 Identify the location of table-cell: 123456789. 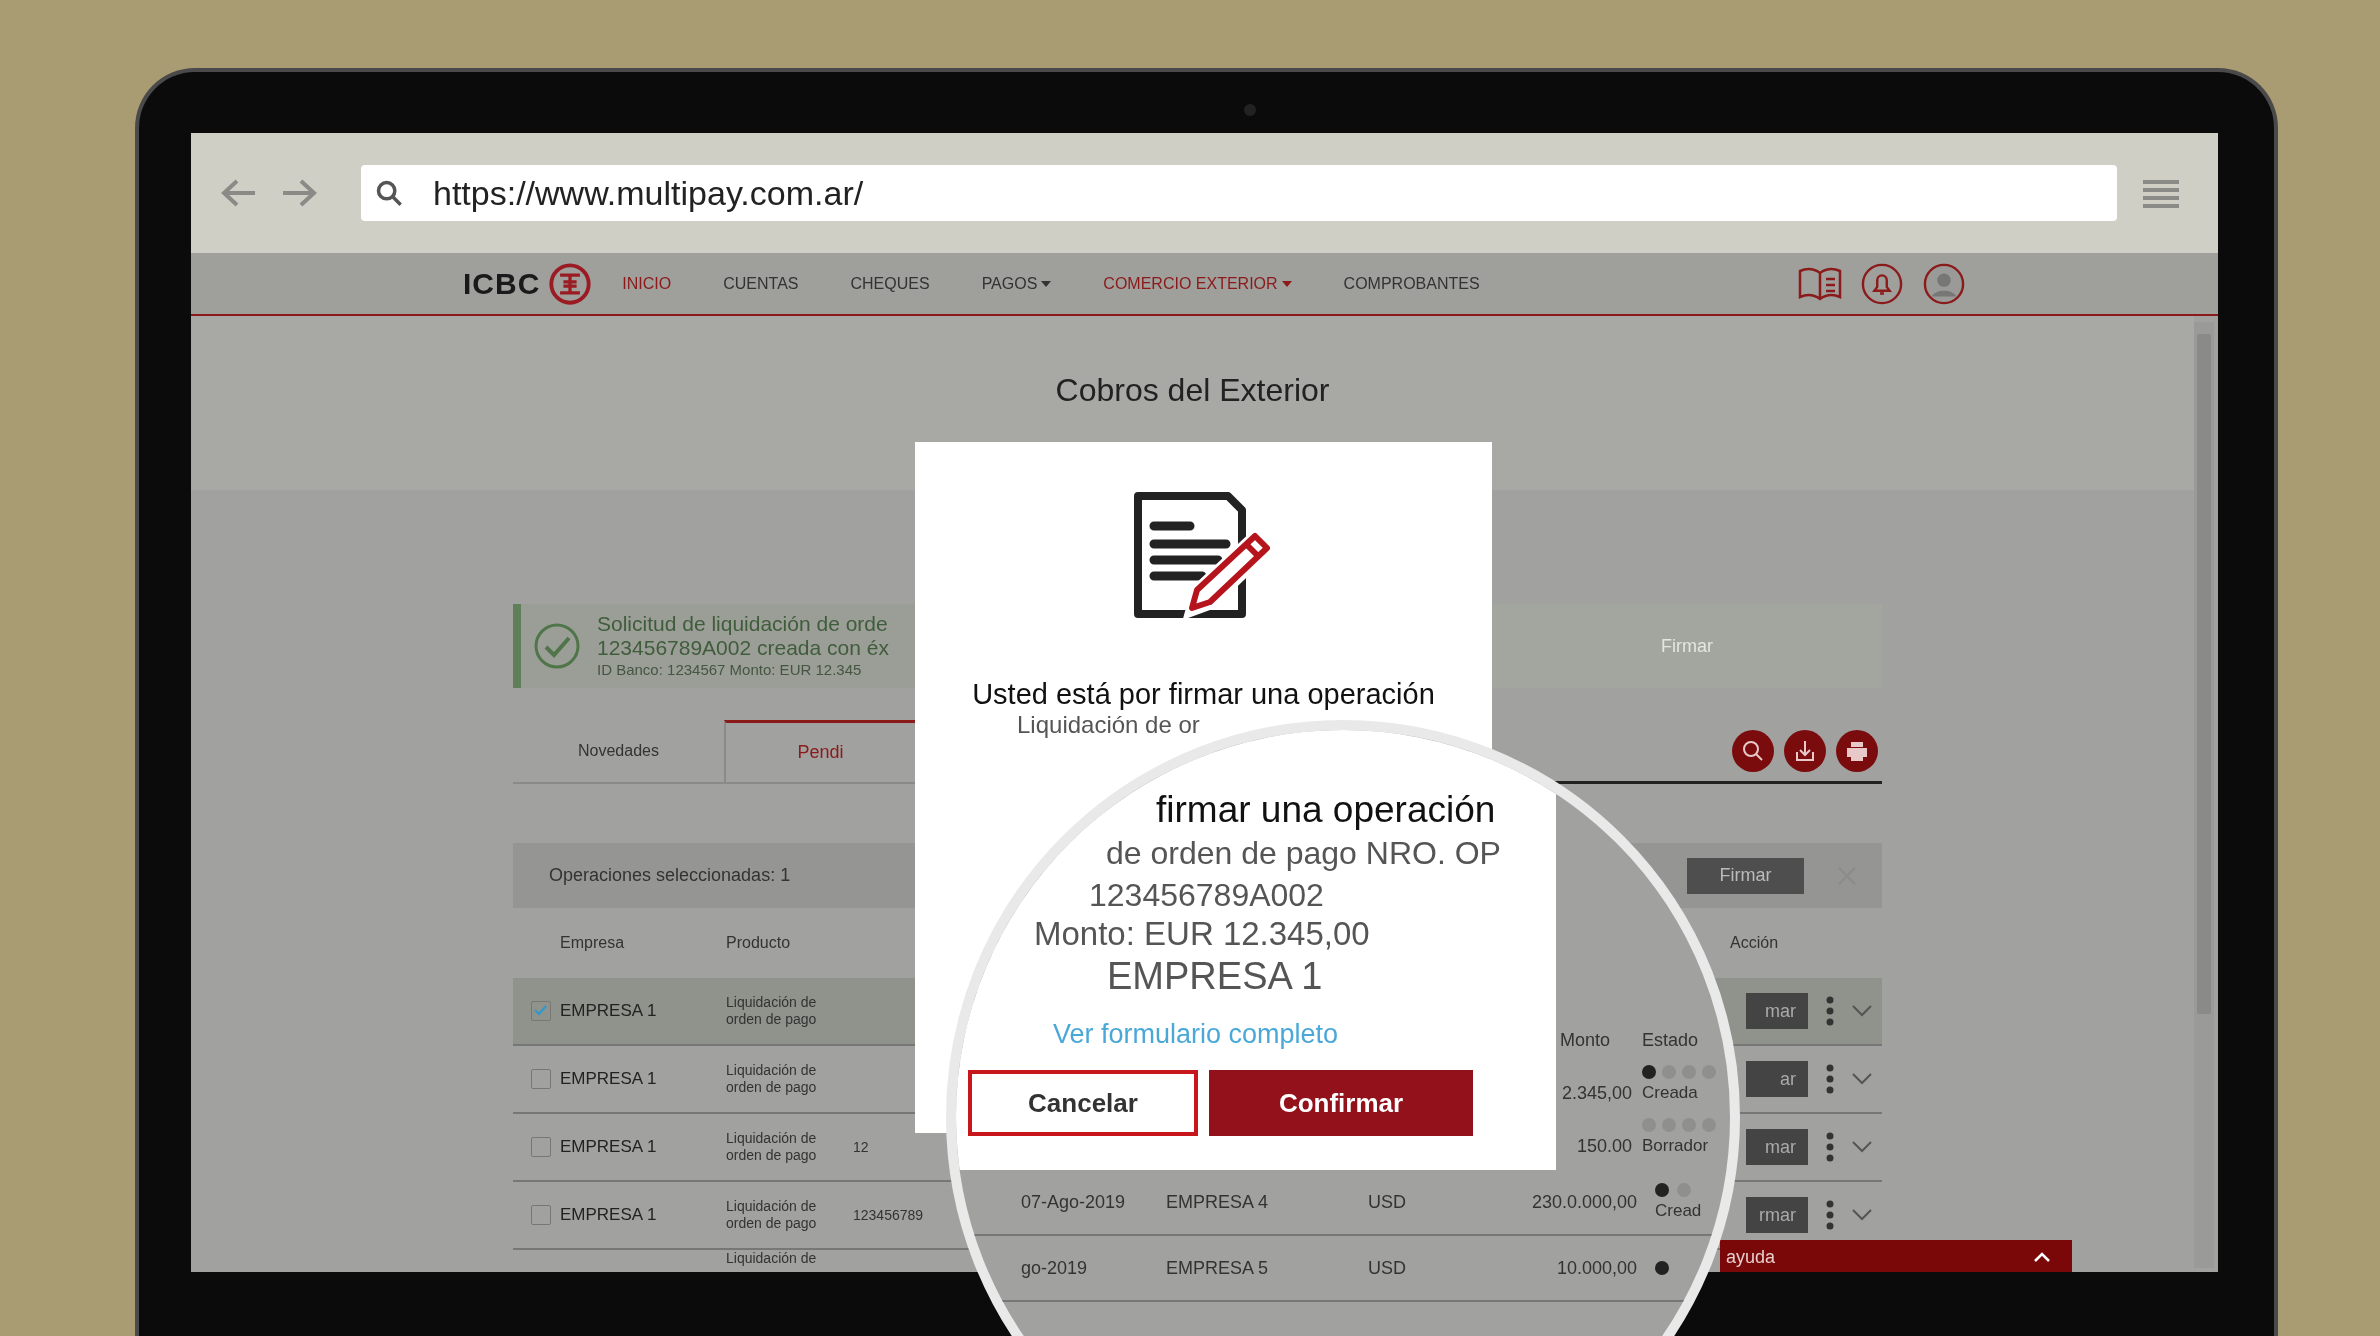
(888, 1215).